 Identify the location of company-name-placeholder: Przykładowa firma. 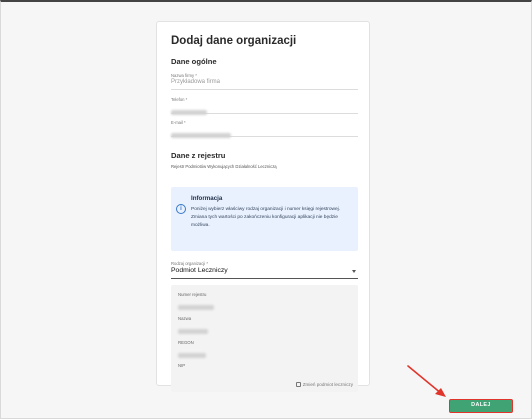
(196, 82).